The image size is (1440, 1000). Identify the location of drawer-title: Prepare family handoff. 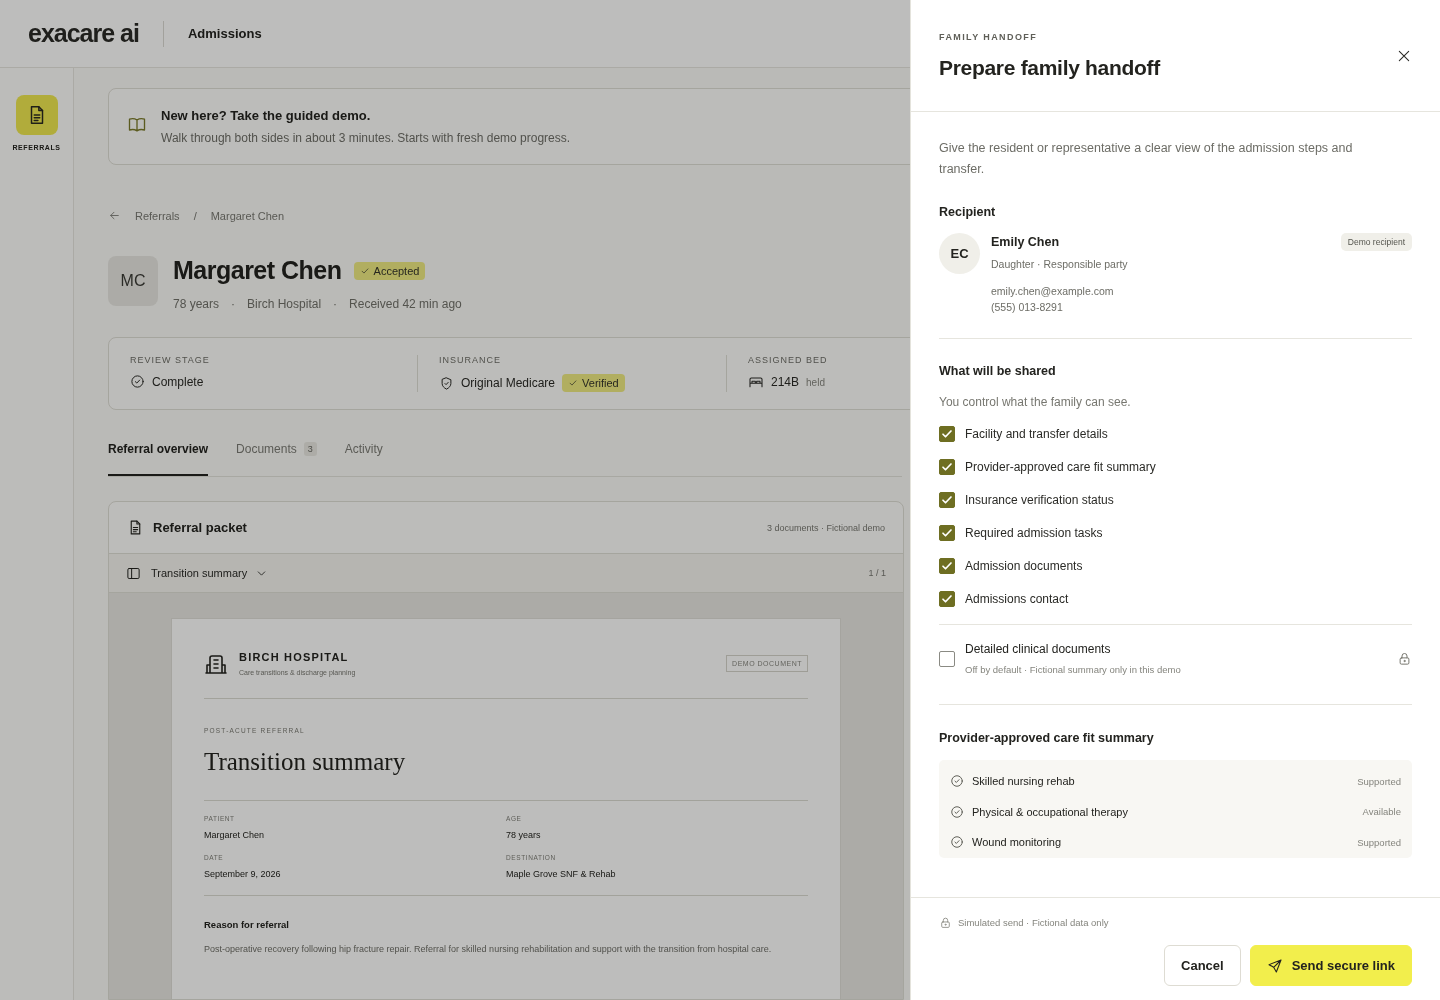
(1050, 68).